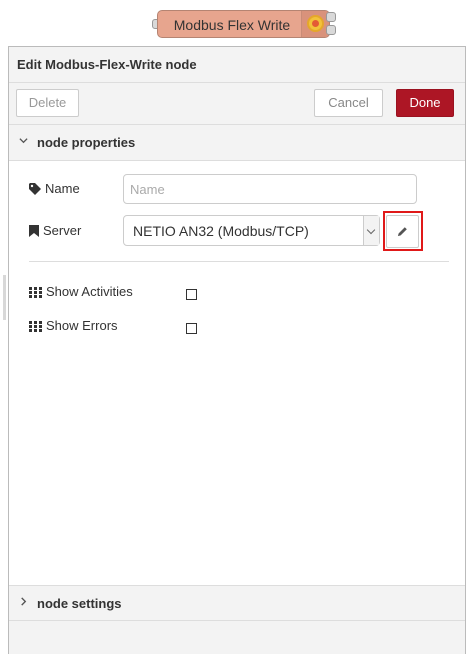  What do you see at coordinates (79, 603) in the screenshot?
I see `node-settings-label: node settings` at bounding box center [79, 603].